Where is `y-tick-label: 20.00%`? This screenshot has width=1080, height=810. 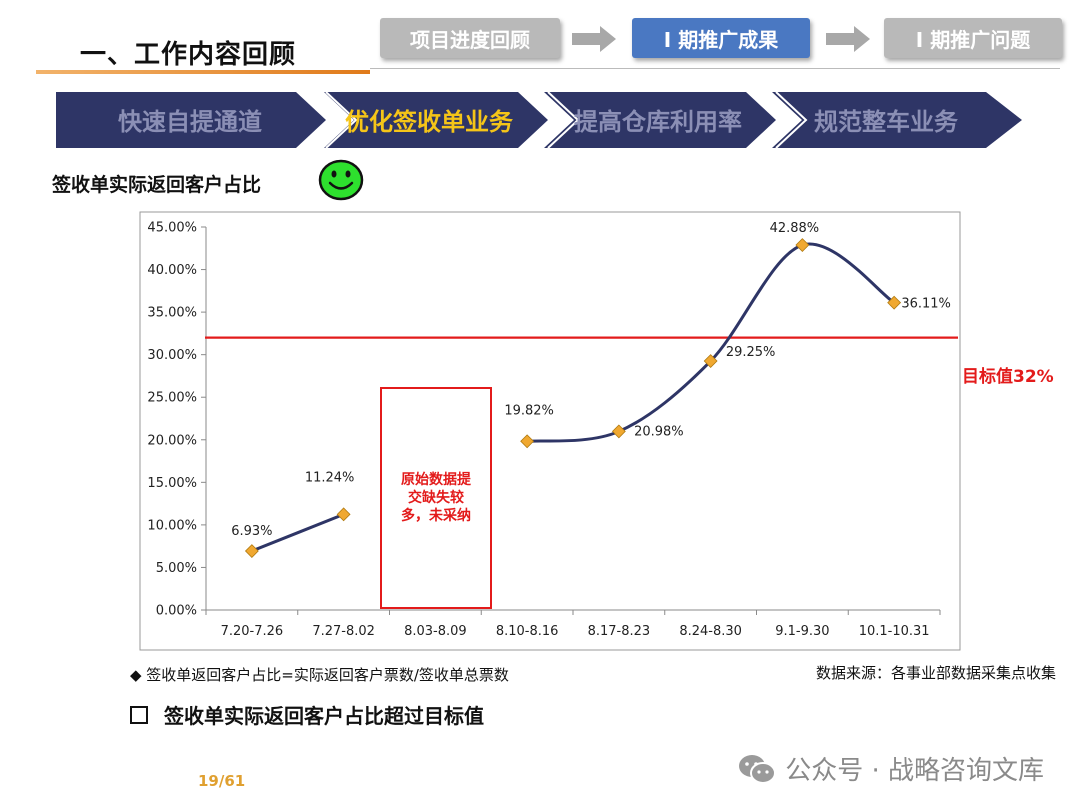 y-tick-label: 20.00% is located at coordinates (172, 440).